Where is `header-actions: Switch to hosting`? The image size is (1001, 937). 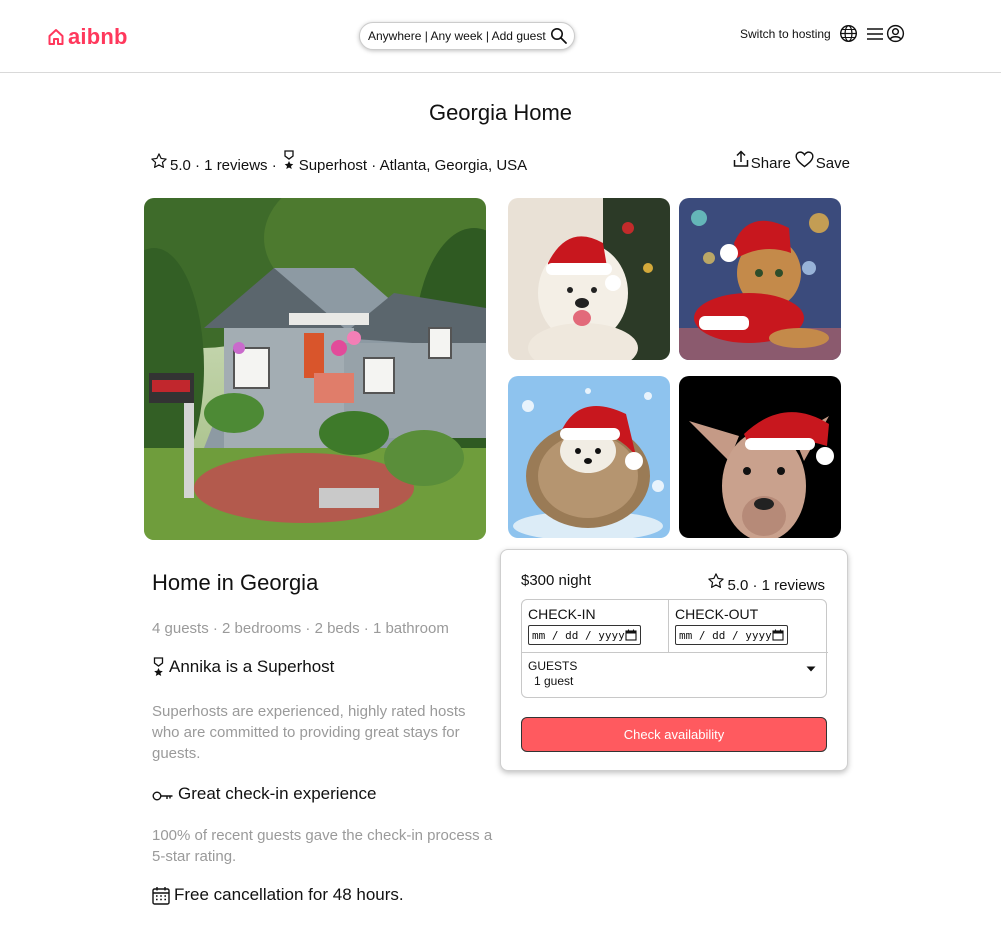
header-actions: Switch to hosting is located at coordinates (826, 33).